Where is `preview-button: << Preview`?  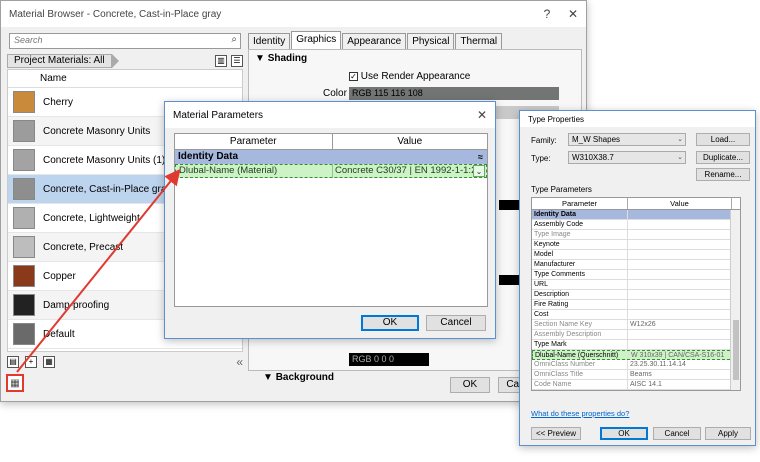
preview-button: << Preview is located at coordinates (556, 433).